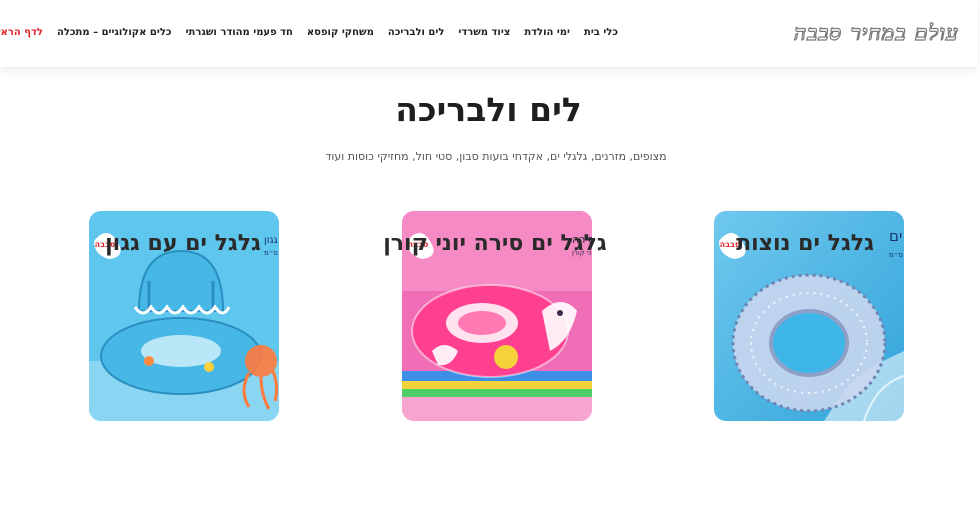  I want to click on nav-item-office-supplies: ציוד משרדי, so click(485, 33).